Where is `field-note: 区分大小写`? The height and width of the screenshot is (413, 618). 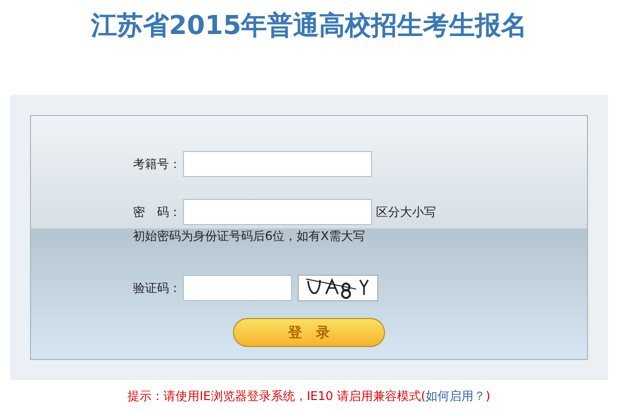
field-note: 区分大小写 is located at coordinates (406, 212).